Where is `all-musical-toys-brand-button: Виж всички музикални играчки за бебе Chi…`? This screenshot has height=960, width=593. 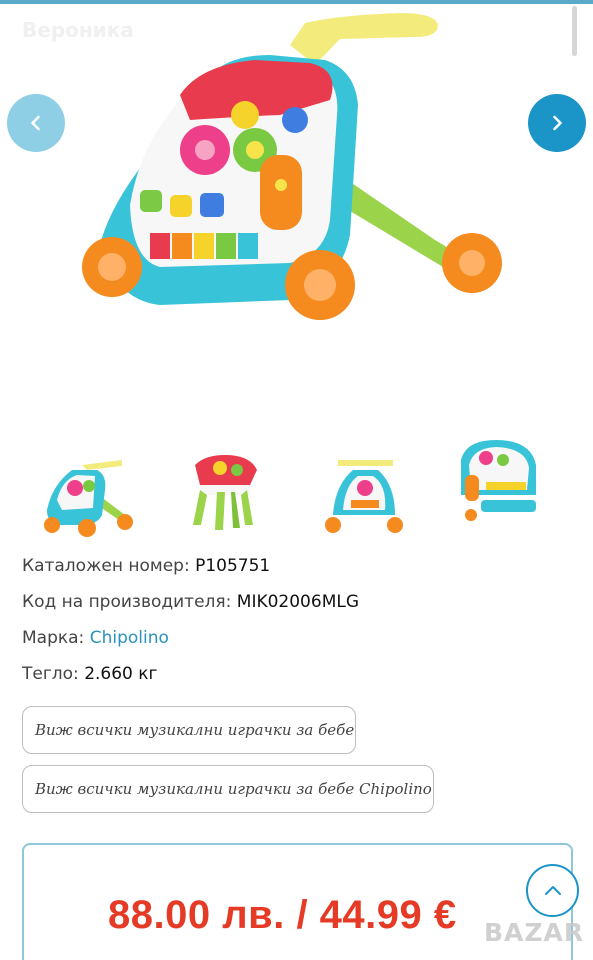
all-musical-toys-brand-button: Виж всички музикални играчки за бебе Chi… is located at coordinates (228, 789).